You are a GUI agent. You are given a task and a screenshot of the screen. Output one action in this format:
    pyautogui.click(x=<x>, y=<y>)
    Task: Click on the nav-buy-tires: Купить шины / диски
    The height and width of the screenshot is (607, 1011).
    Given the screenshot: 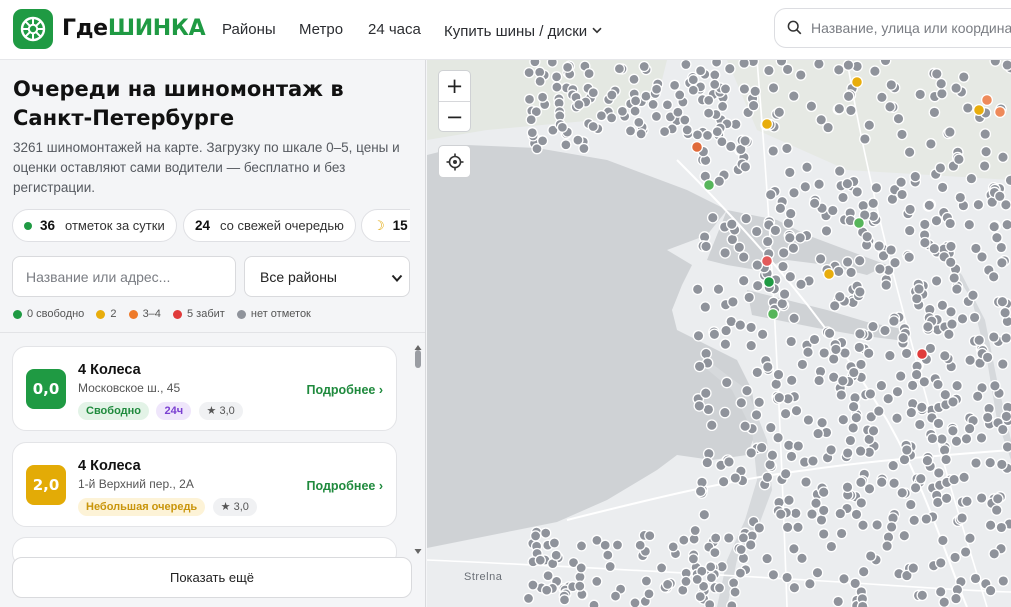 What is the action you would take?
    pyautogui.click(x=523, y=30)
    